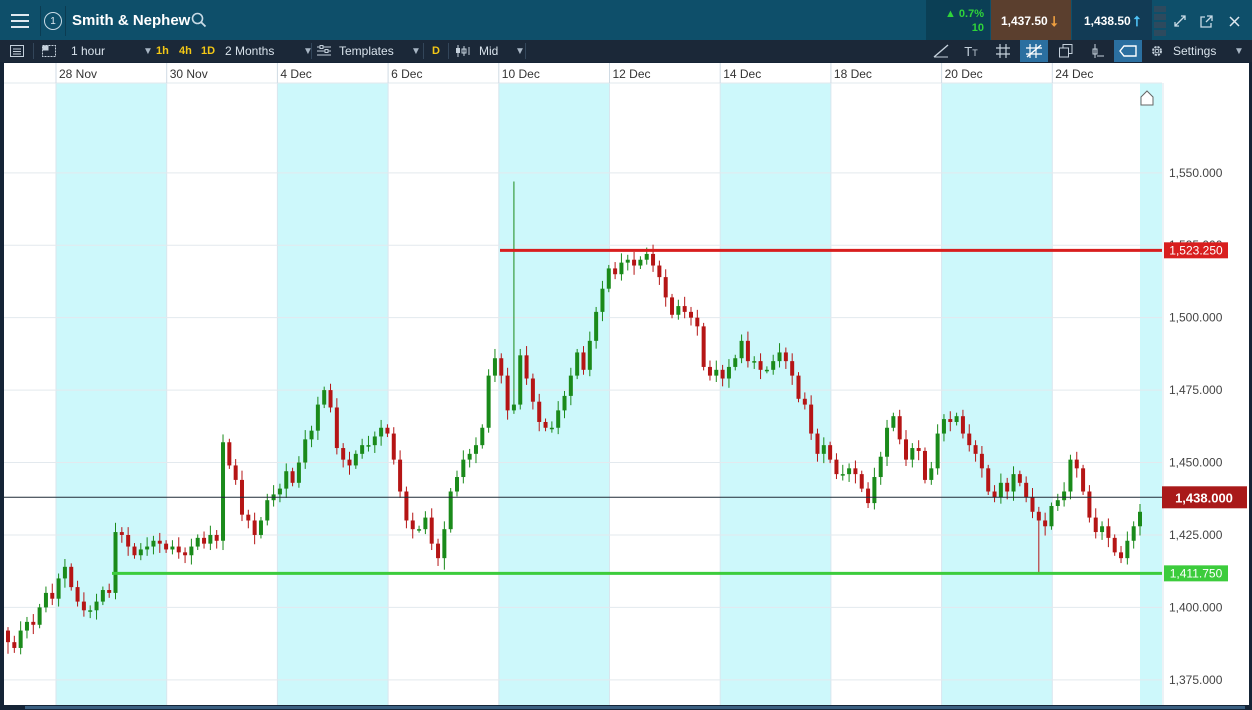  What do you see at coordinates (20, 21) in the screenshot?
I see `menu-button` at bounding box center [20, 21].